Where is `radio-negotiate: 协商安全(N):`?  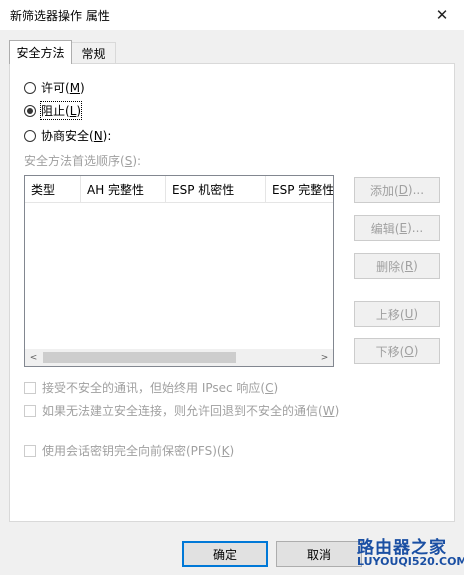 radio-negotiate: 协商安全(N): is located at coordinates (67, 135).